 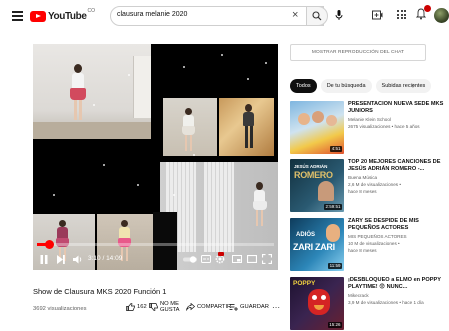 What do you see at coordinates (377, 15) in the screenshot?
I see `create-icon` at bounding box center [377, 15].